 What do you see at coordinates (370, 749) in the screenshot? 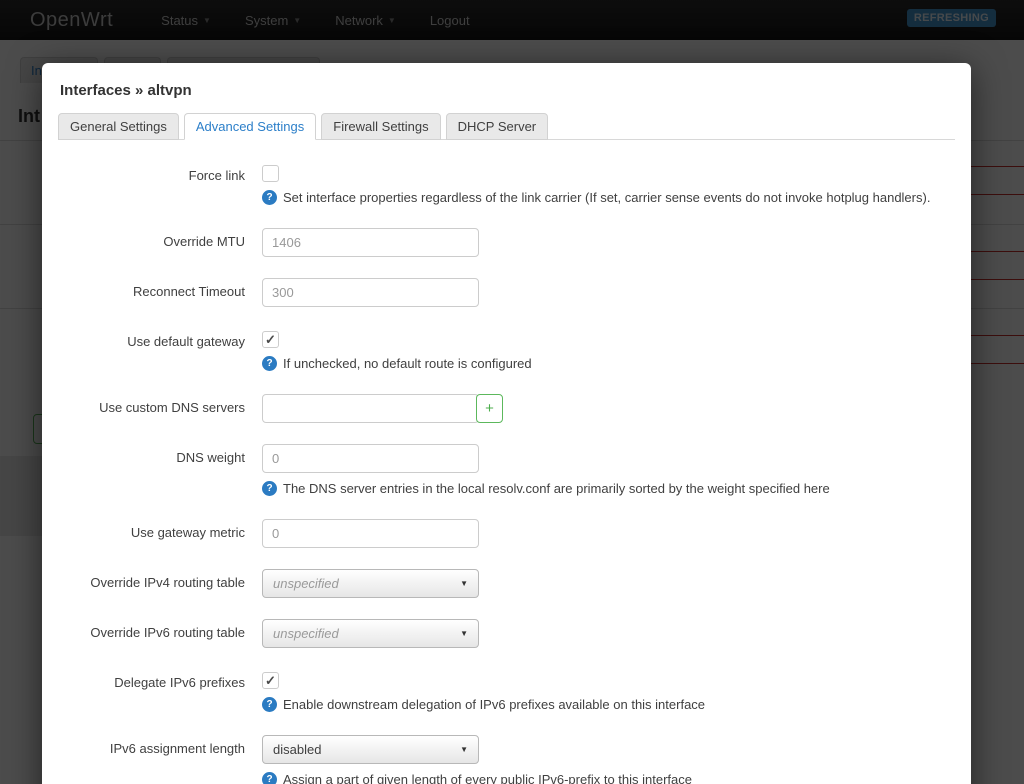
I see `ipv6-assignment-length-select: disabled ▼` at bounding box center [370, 749].